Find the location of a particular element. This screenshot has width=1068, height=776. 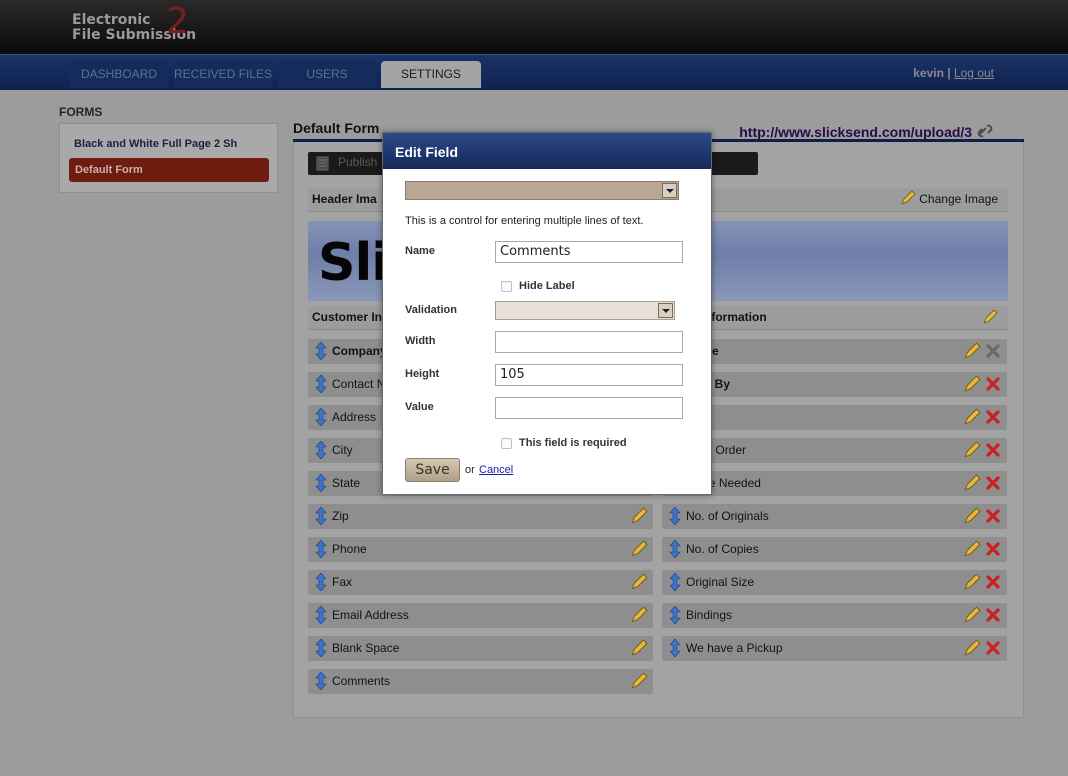

hide-label-checkbox is located at coordinates (506, 286).